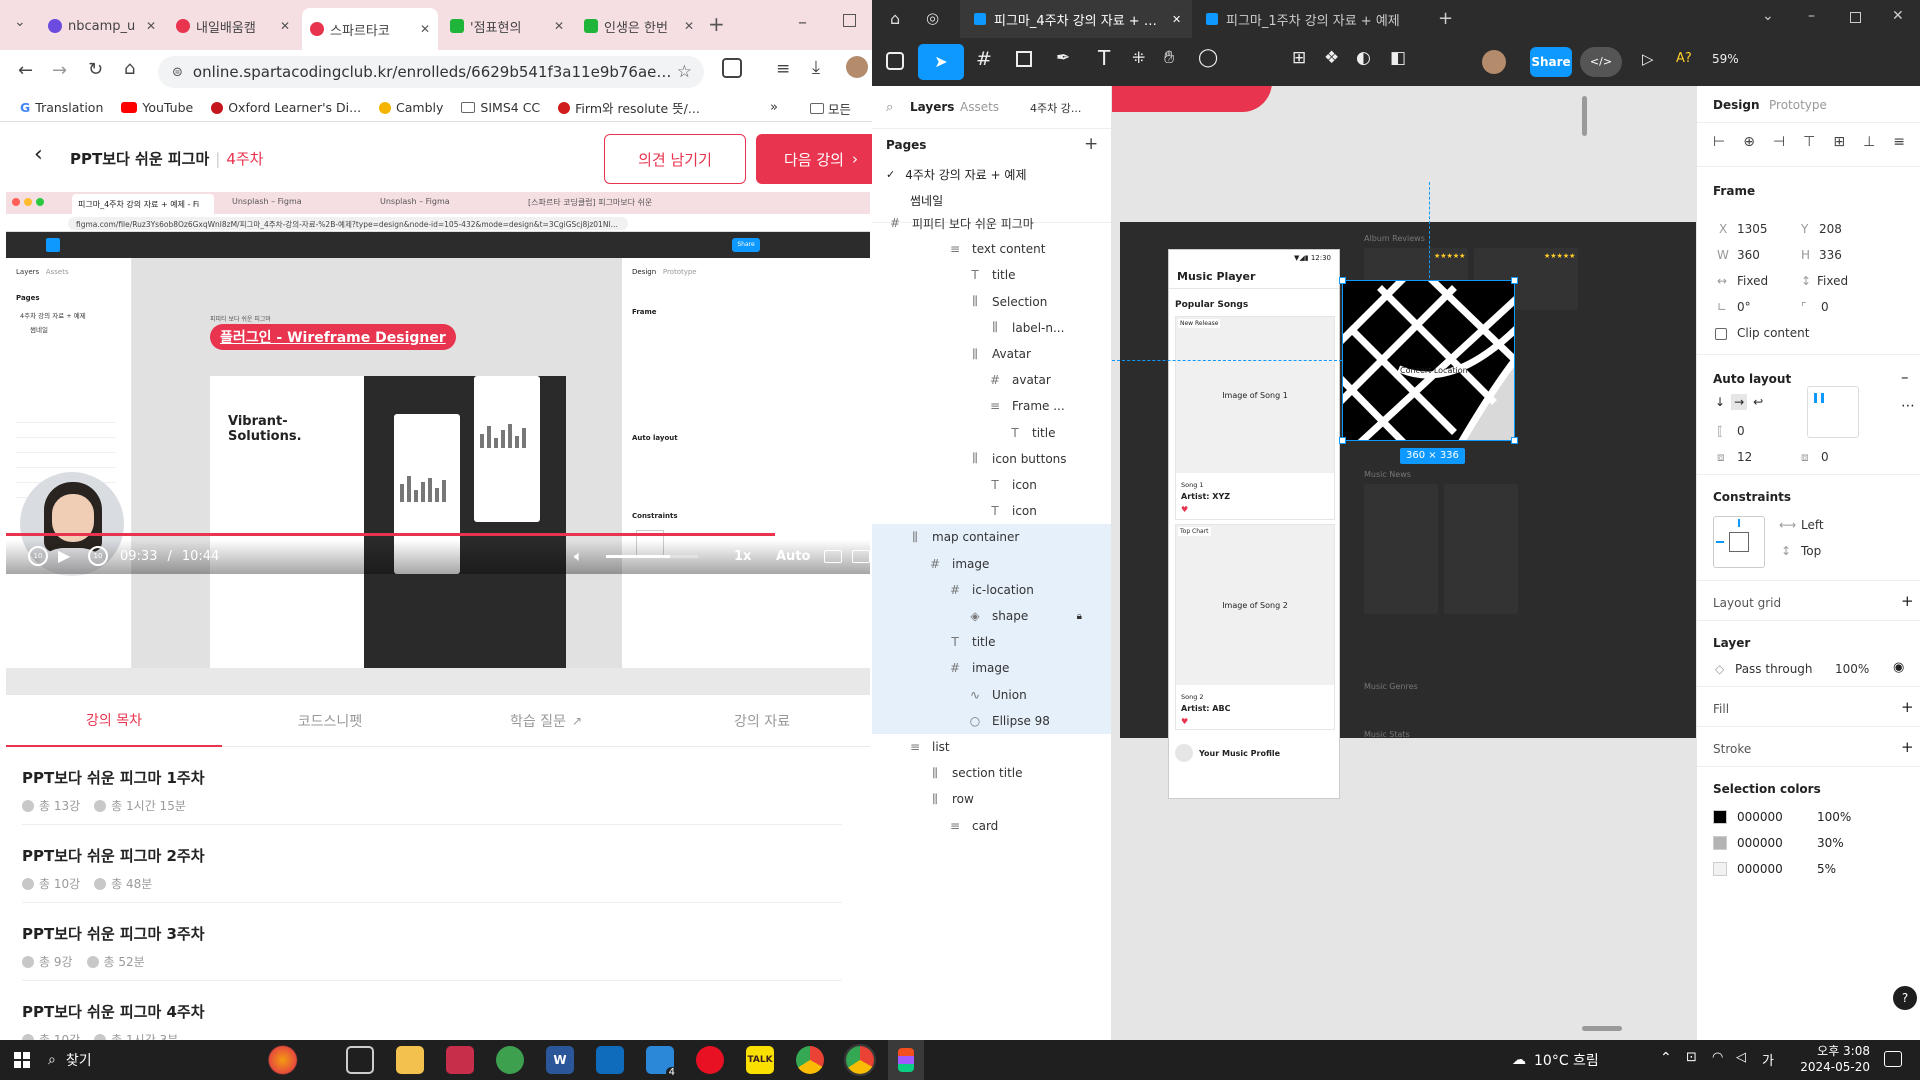  I want to click on reload-icon: ↻, so click(95, 69).